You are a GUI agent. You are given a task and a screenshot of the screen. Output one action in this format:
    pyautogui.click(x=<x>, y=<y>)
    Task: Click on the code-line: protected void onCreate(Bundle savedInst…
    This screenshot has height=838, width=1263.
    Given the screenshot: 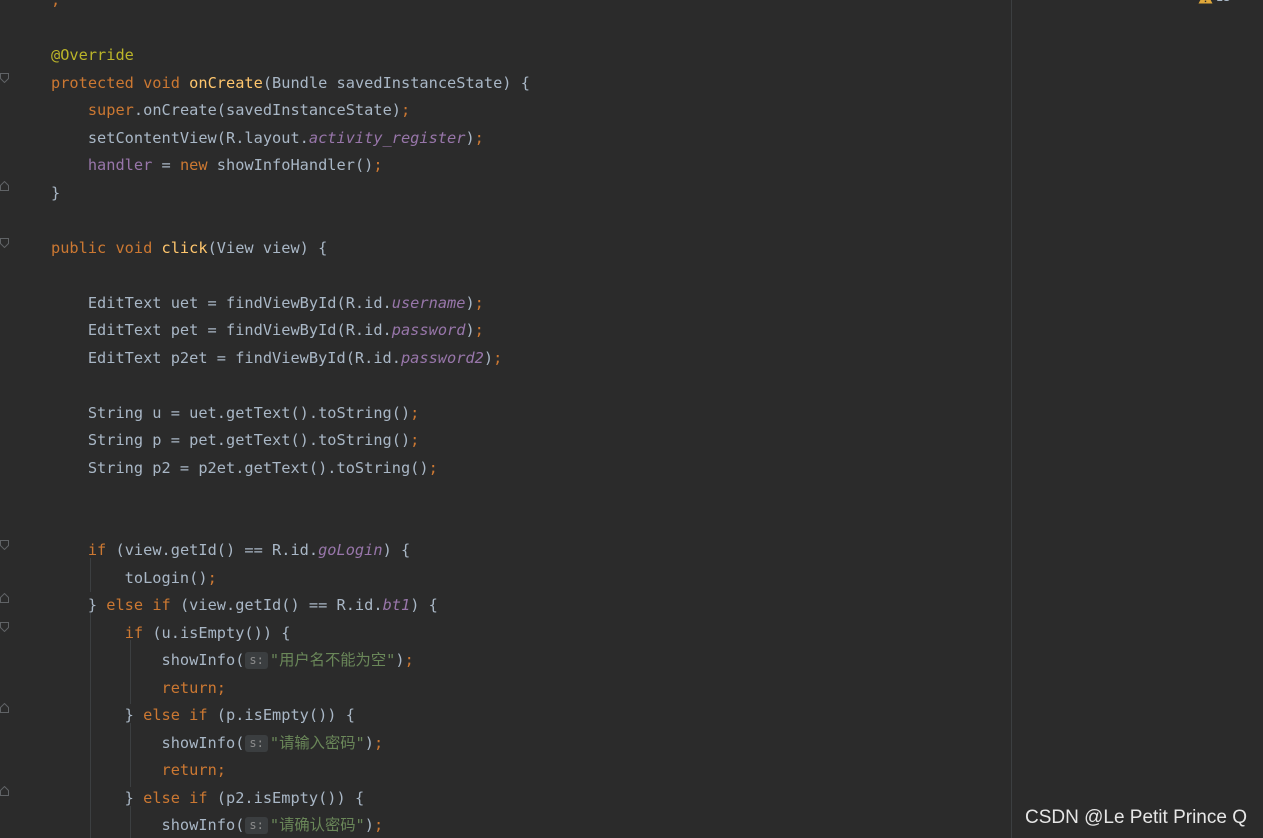 What is the action you would take?
    pyautogui.click(x=290, y=83)
    